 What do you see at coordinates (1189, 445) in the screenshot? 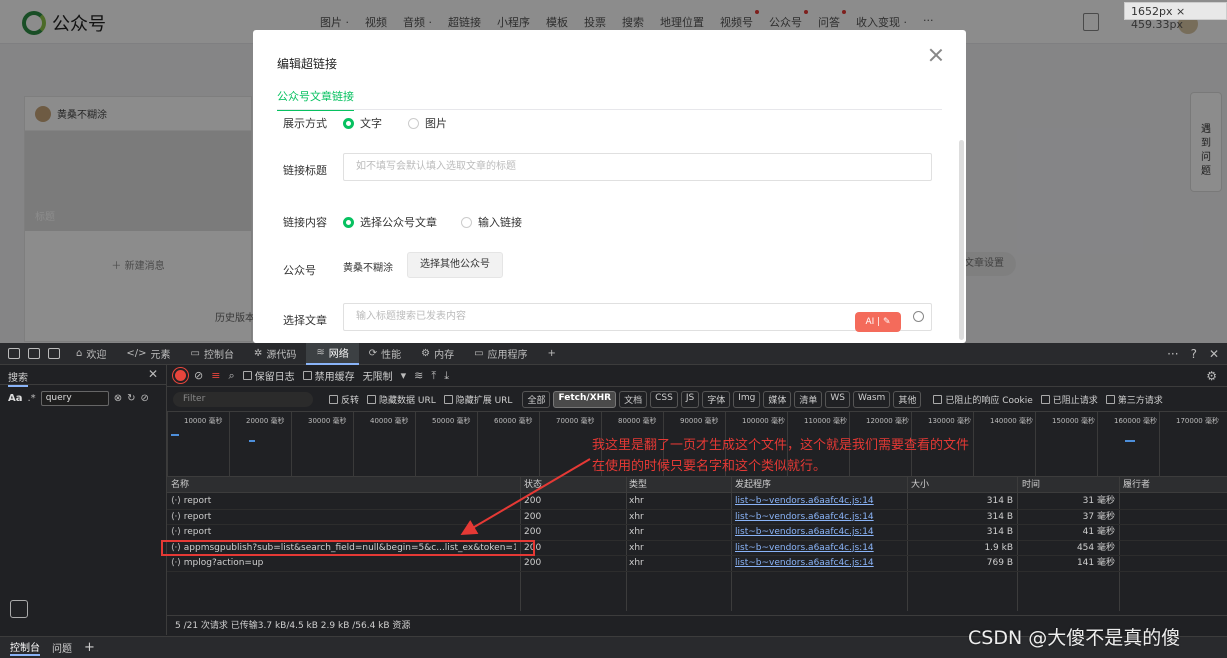
I see `timeline-tick: 170000 毫秒` at bounding box center [1189, 445].